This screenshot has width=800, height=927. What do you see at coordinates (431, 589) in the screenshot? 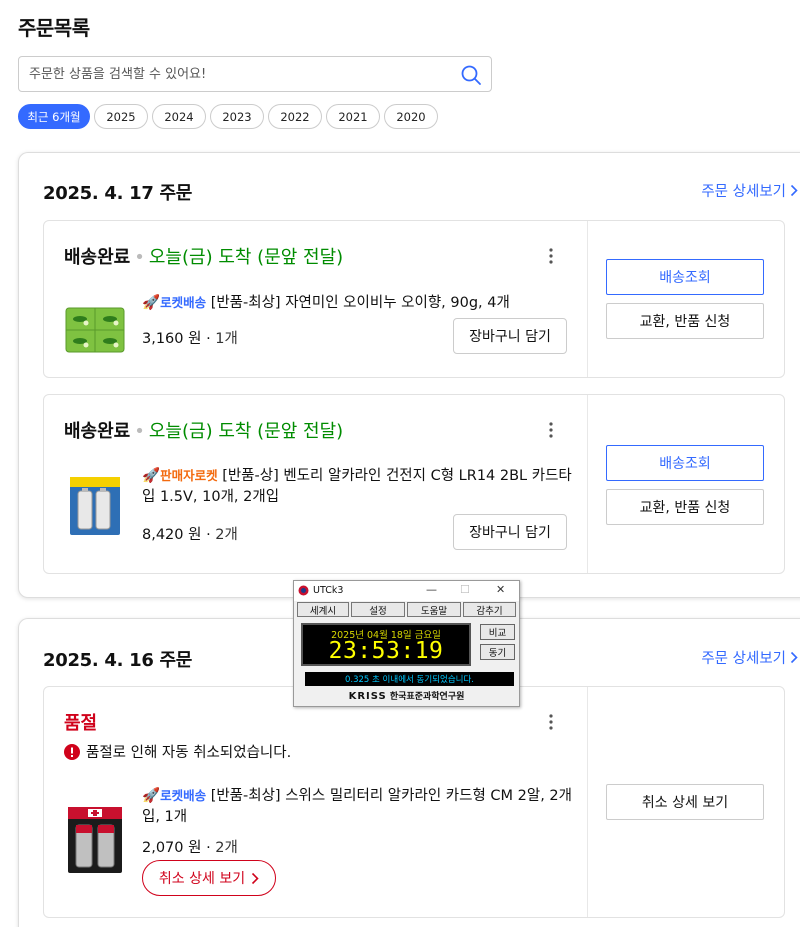
I see `minimize-icon: —` at bounding box center [431, 589].